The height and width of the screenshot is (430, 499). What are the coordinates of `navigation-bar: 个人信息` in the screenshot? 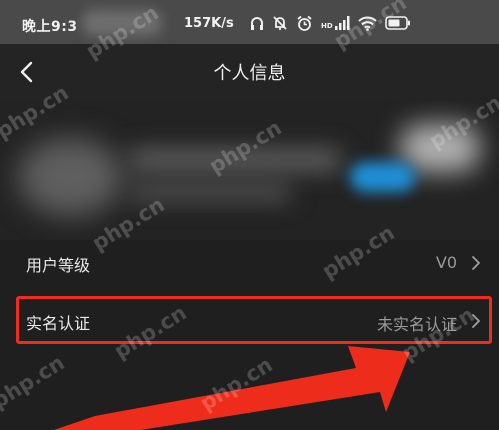 It's located at (249, 72).